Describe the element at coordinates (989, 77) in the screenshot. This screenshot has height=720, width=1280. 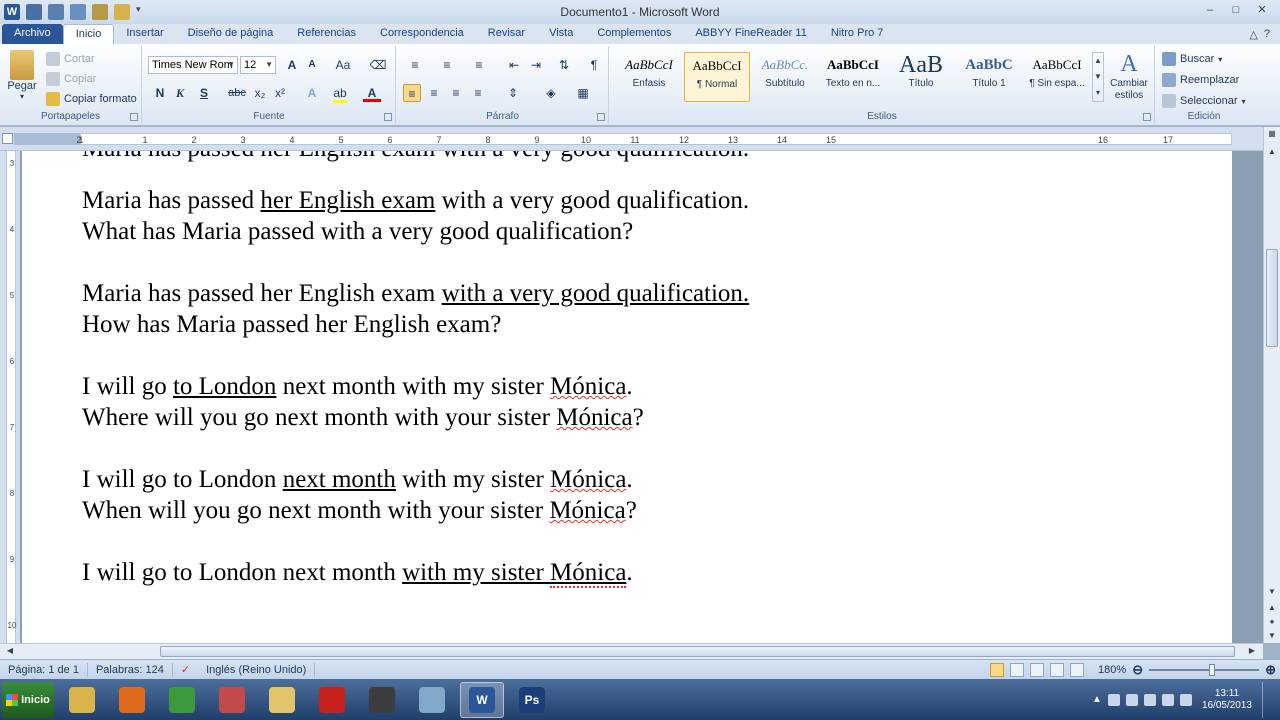
I see `style-titulo-1: AaBbC Título 1` at that location.